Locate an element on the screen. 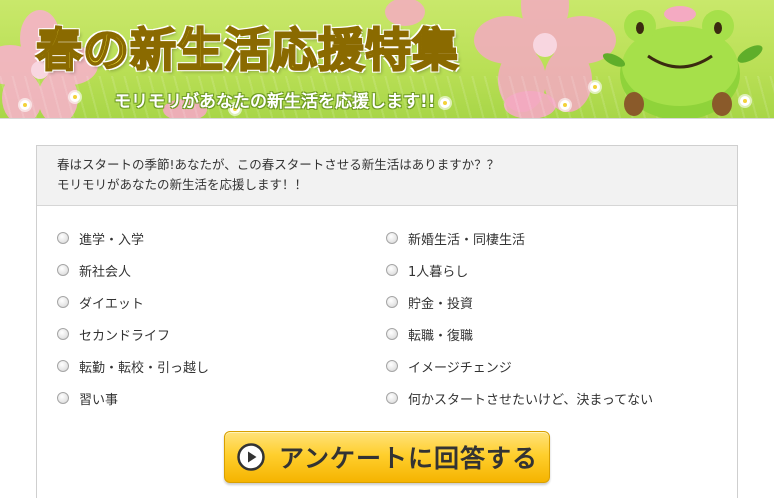 The image size is (774, 498). option-label: 転職・復職 is located at coordinates (441, 336).